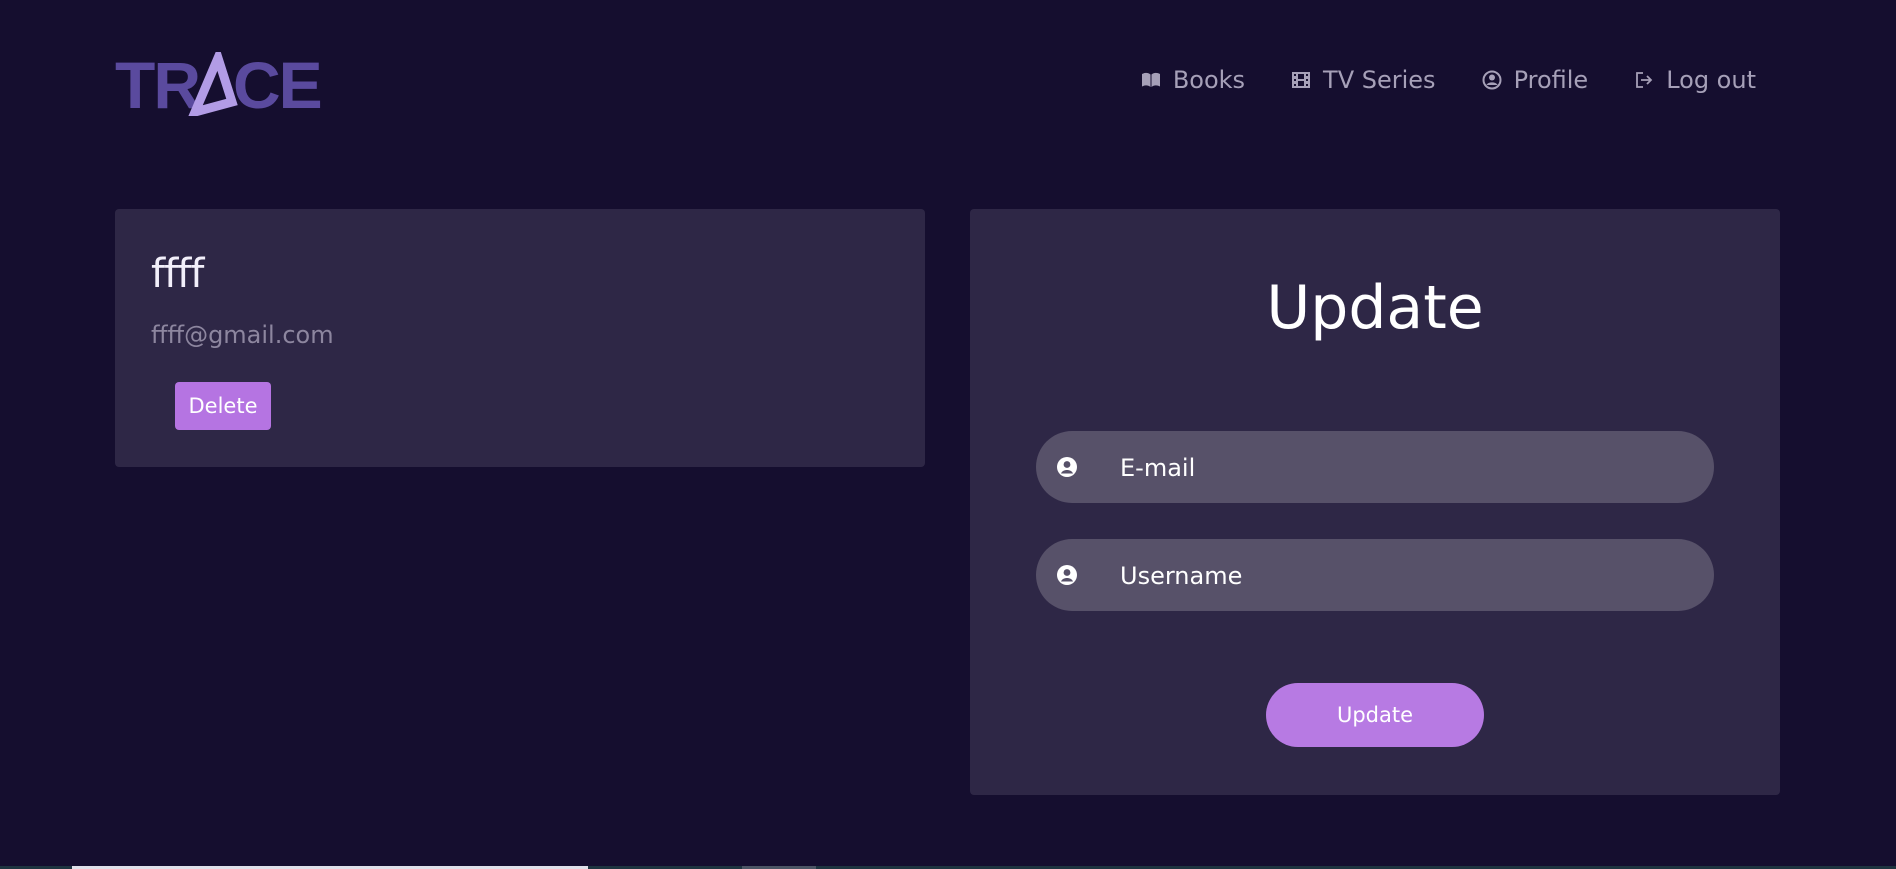 Image resolution: width=1896 pixels, height=869 pixels. I want to click on nav-books: Books, so click(1193, 80).